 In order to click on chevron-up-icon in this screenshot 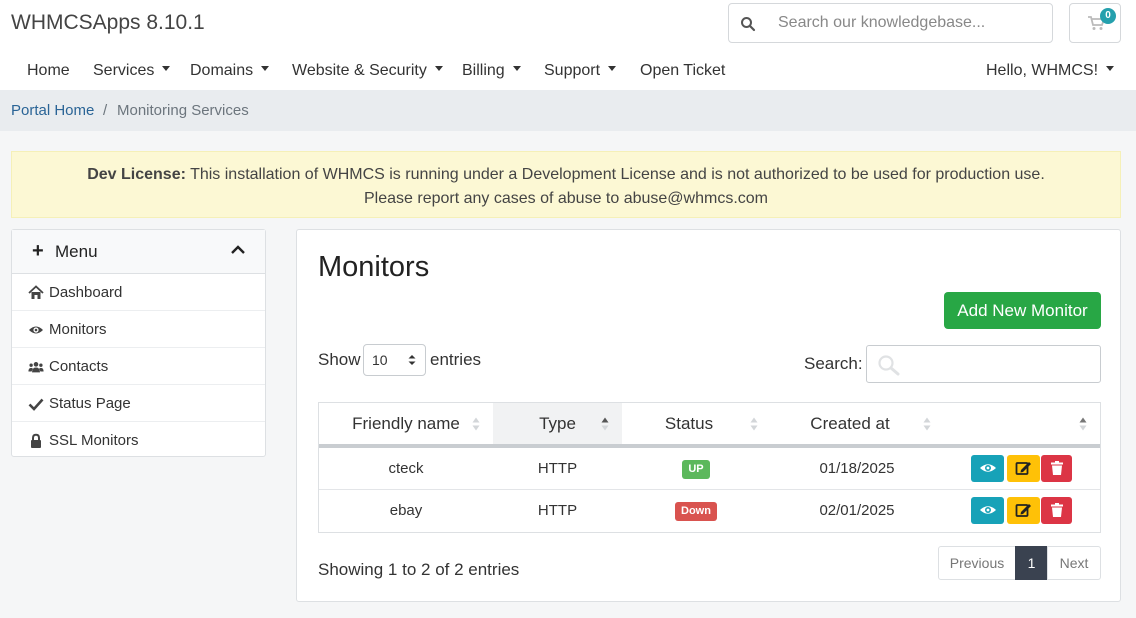, I will do `click(238, 249)`.